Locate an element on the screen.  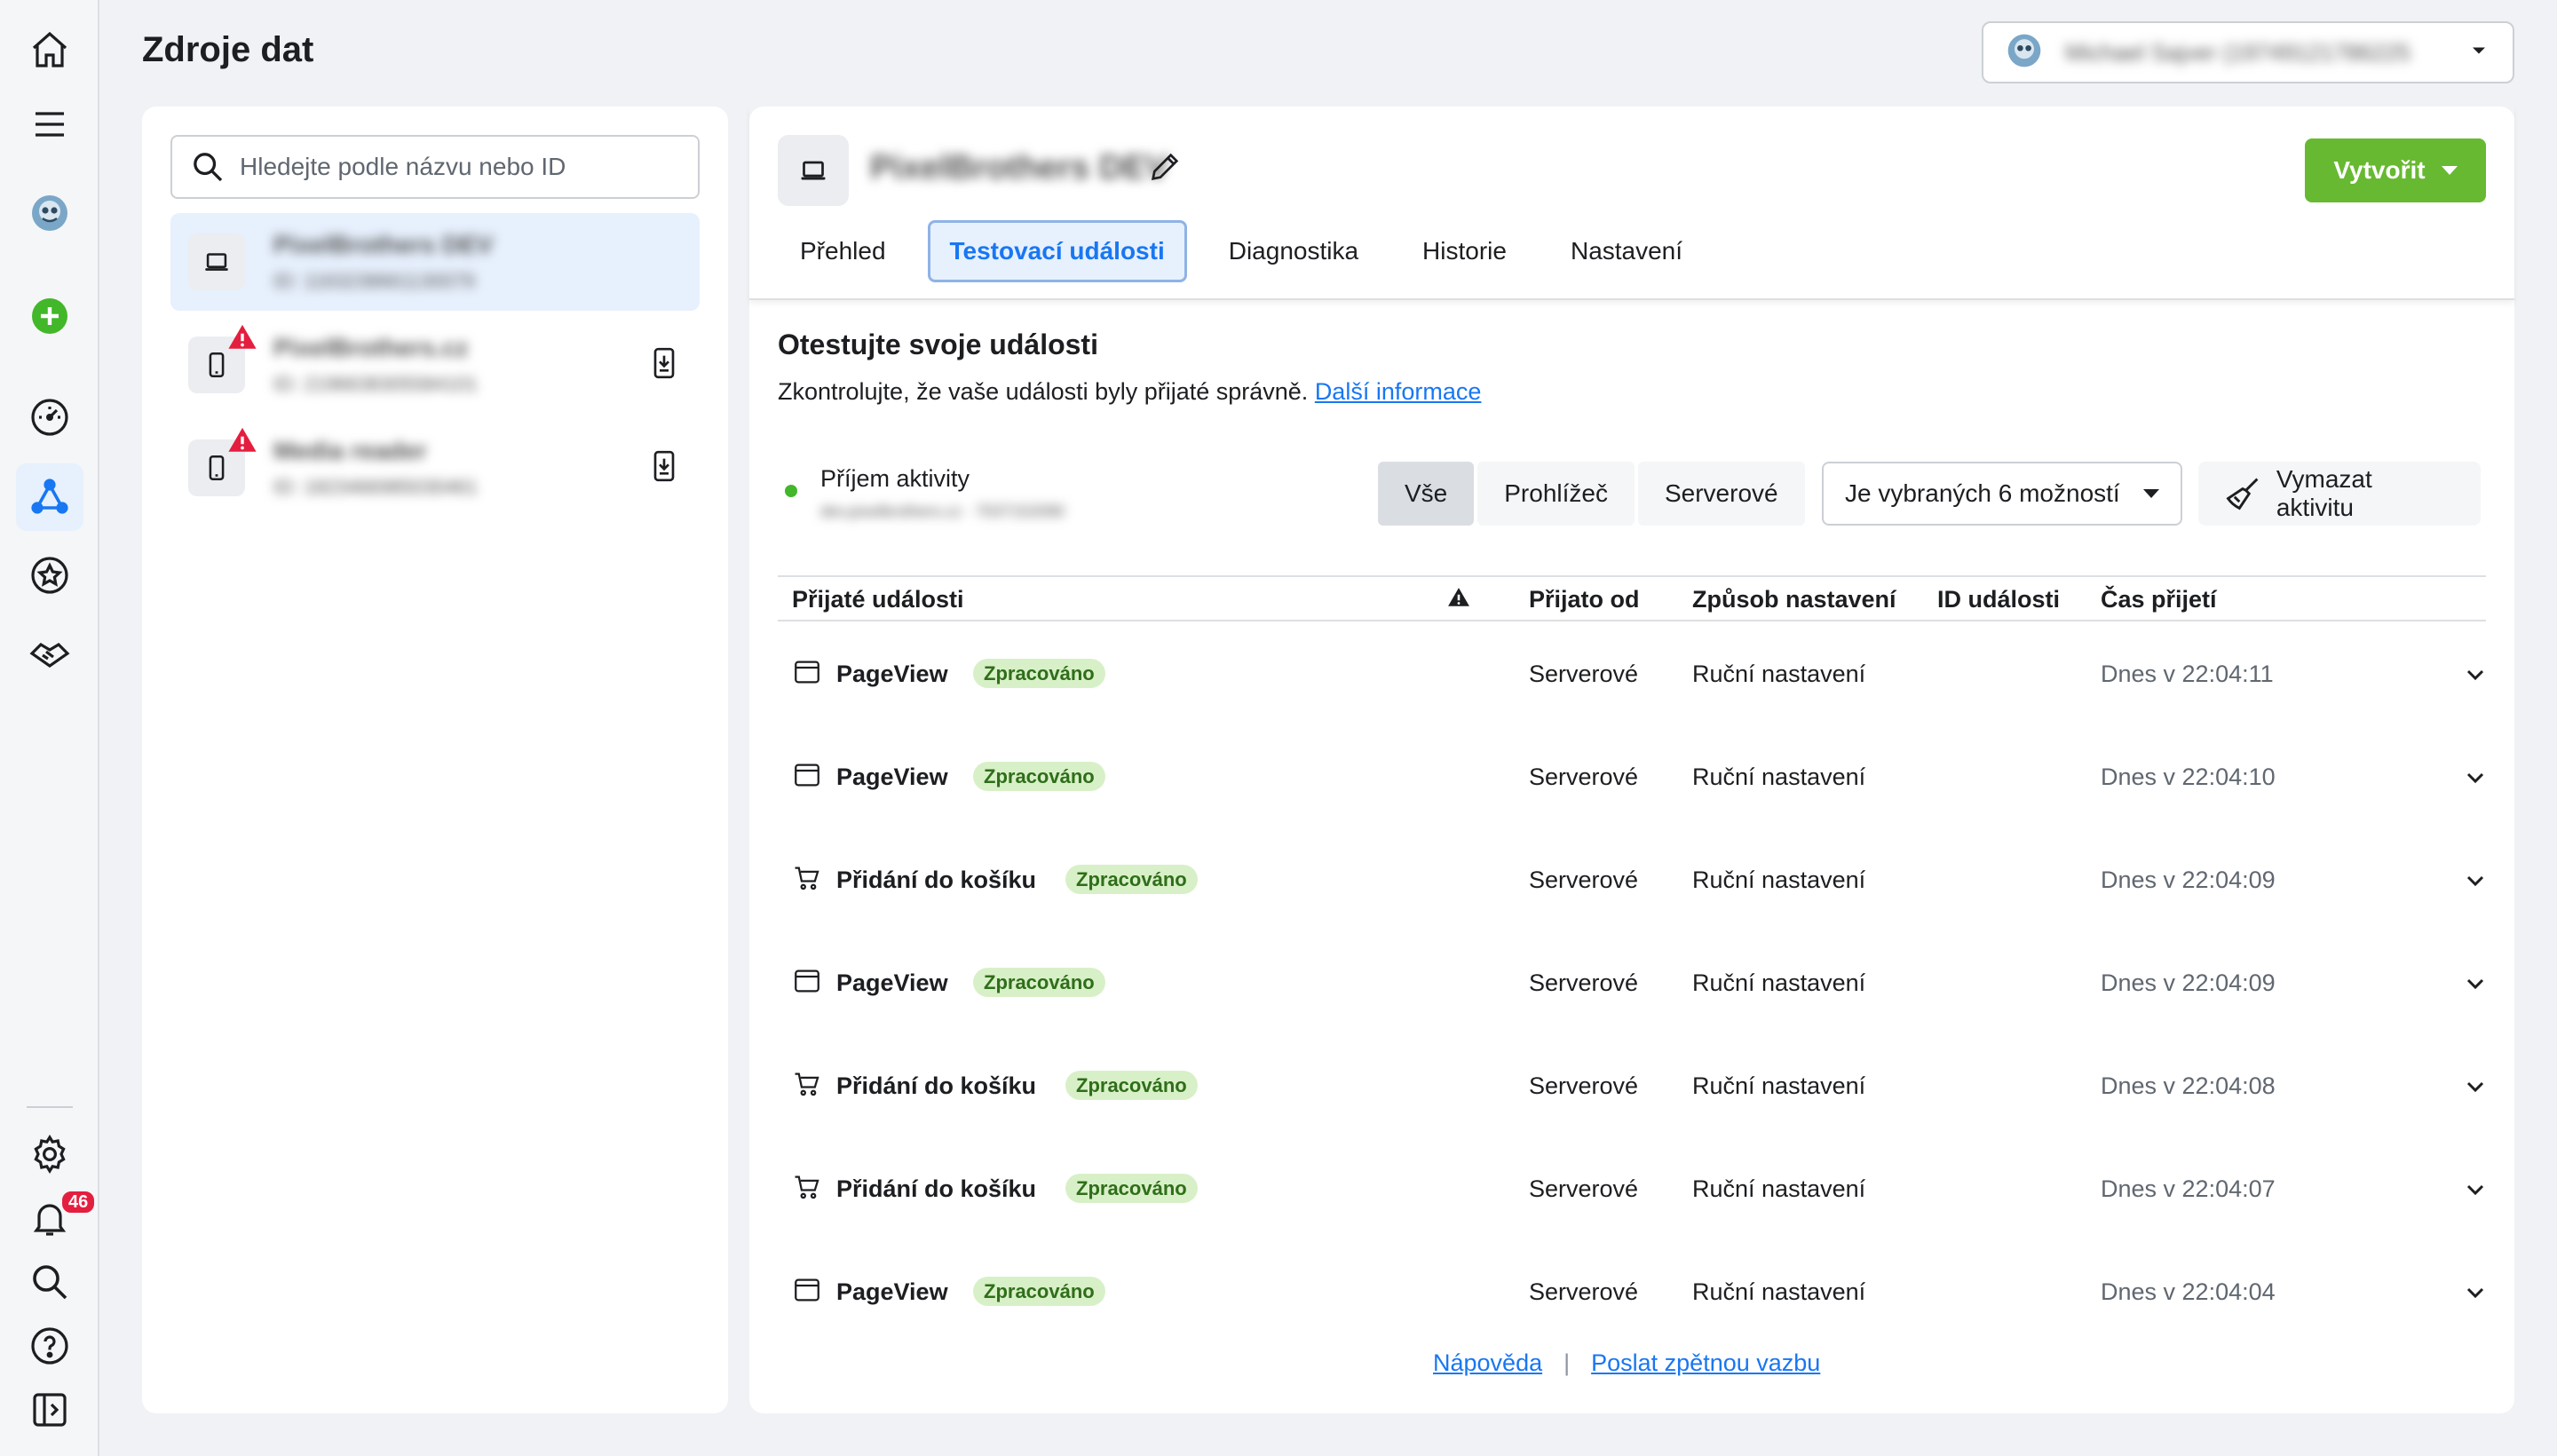
source-name: PixelBrothers.cz is located at coordinates (371, 347).